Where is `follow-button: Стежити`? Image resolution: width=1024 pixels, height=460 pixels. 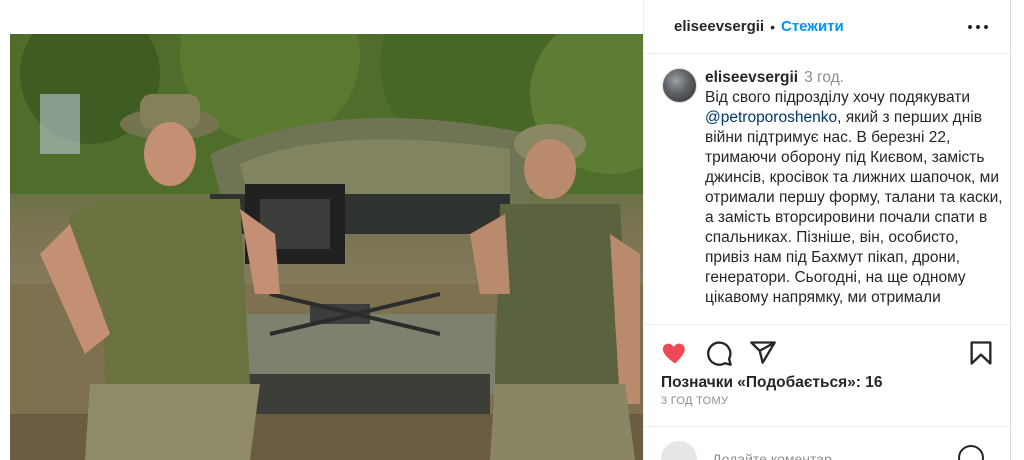
follow-button: Стежити is located at coordinates (812, 26).